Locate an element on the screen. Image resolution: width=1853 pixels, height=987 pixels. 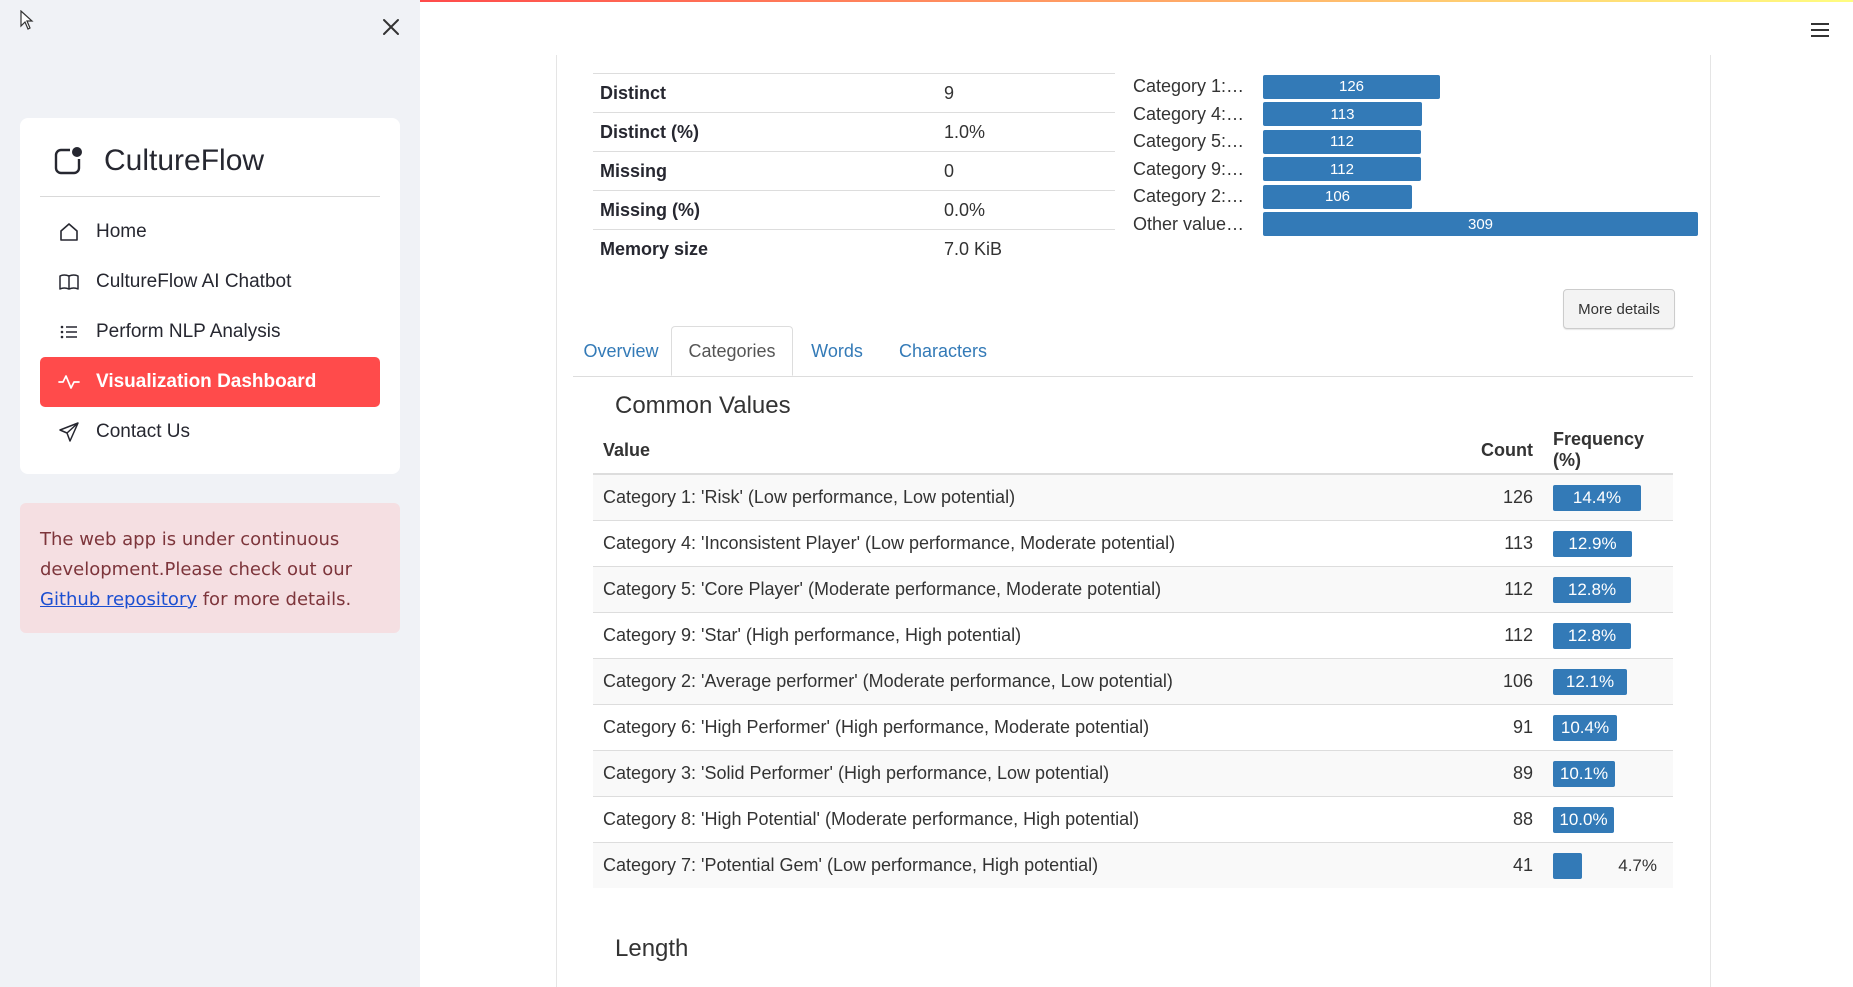
stats-row: Memory size 7.0 KiB is located at coordinates (854, 248).